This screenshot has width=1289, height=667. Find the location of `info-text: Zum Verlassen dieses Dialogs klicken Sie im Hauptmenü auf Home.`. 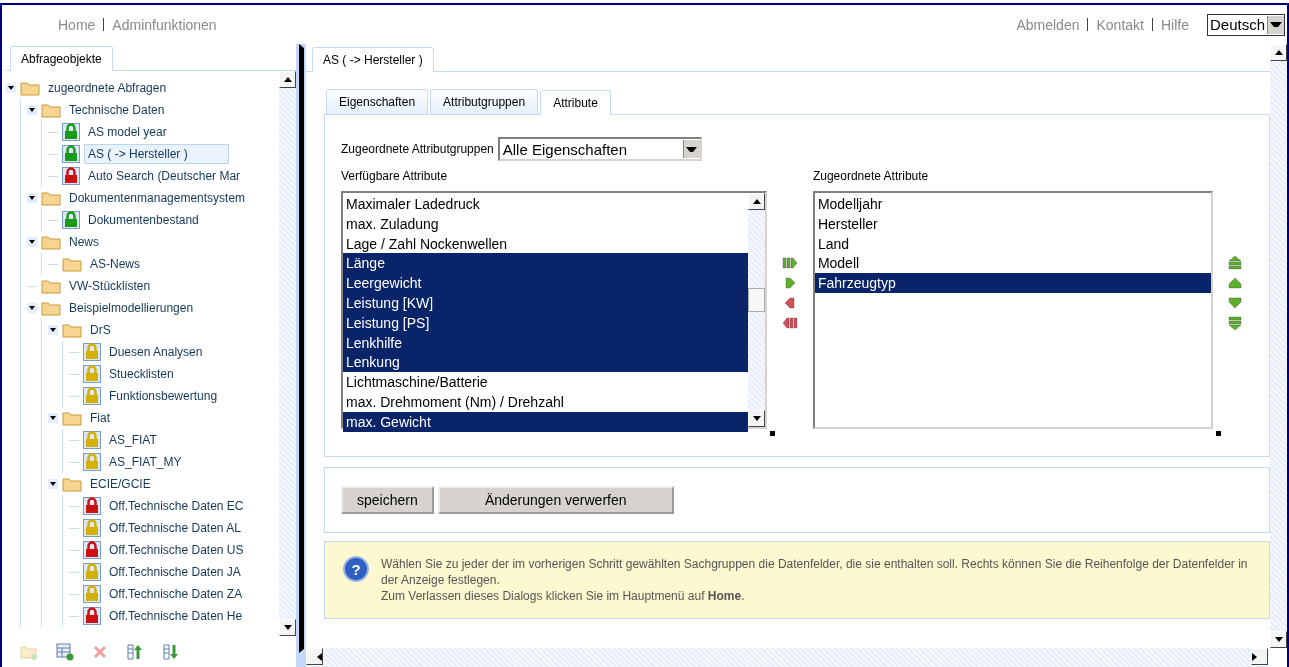

info-text: Zum Verlassen dieses Dialogs klicken Sie im Hauptmenü auf Home. is located at coordinates (563, 596).